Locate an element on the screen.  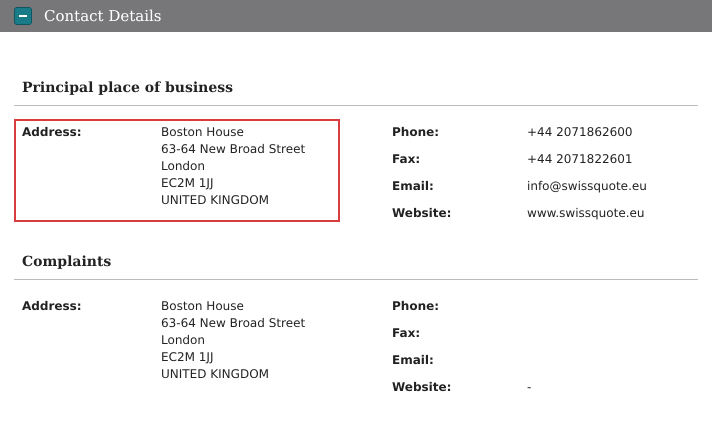
panel-title: Contact Details is located at coordinates (103, 16).